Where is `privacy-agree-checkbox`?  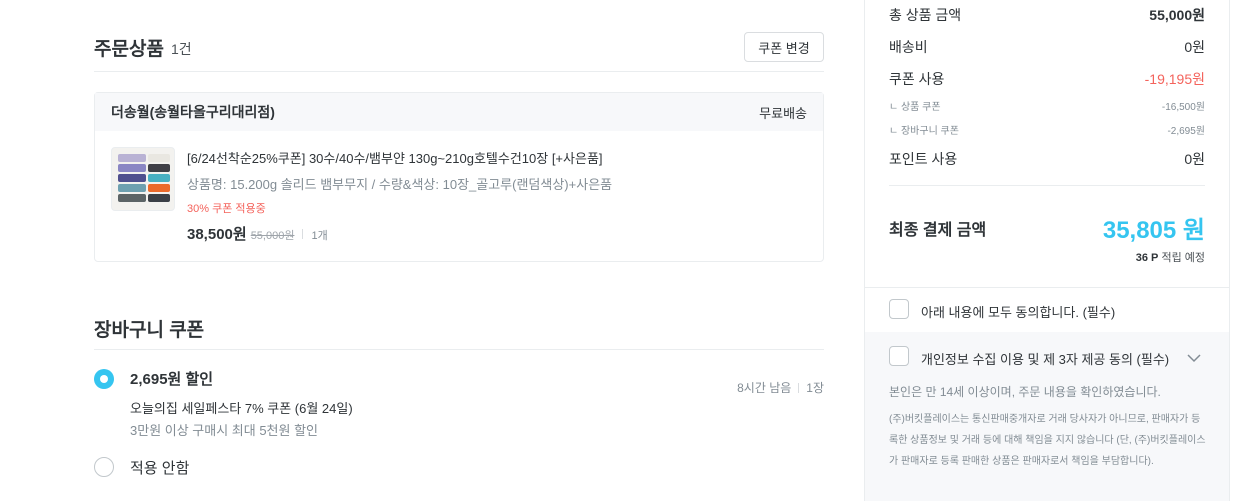
privacy-agree-checkbox is located at coordinates (899, 356).